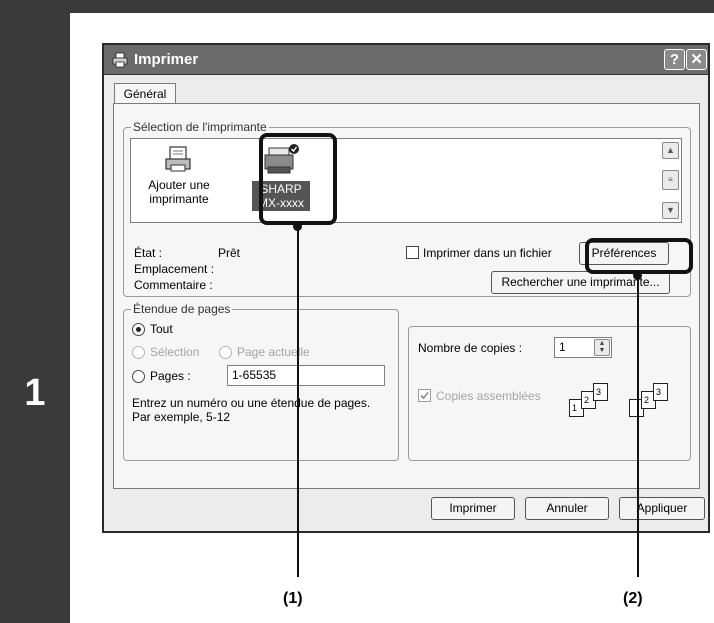 The image size is (714, 623). I want to click on add-printer-label-1: Ajouter une, so click(179, 185).